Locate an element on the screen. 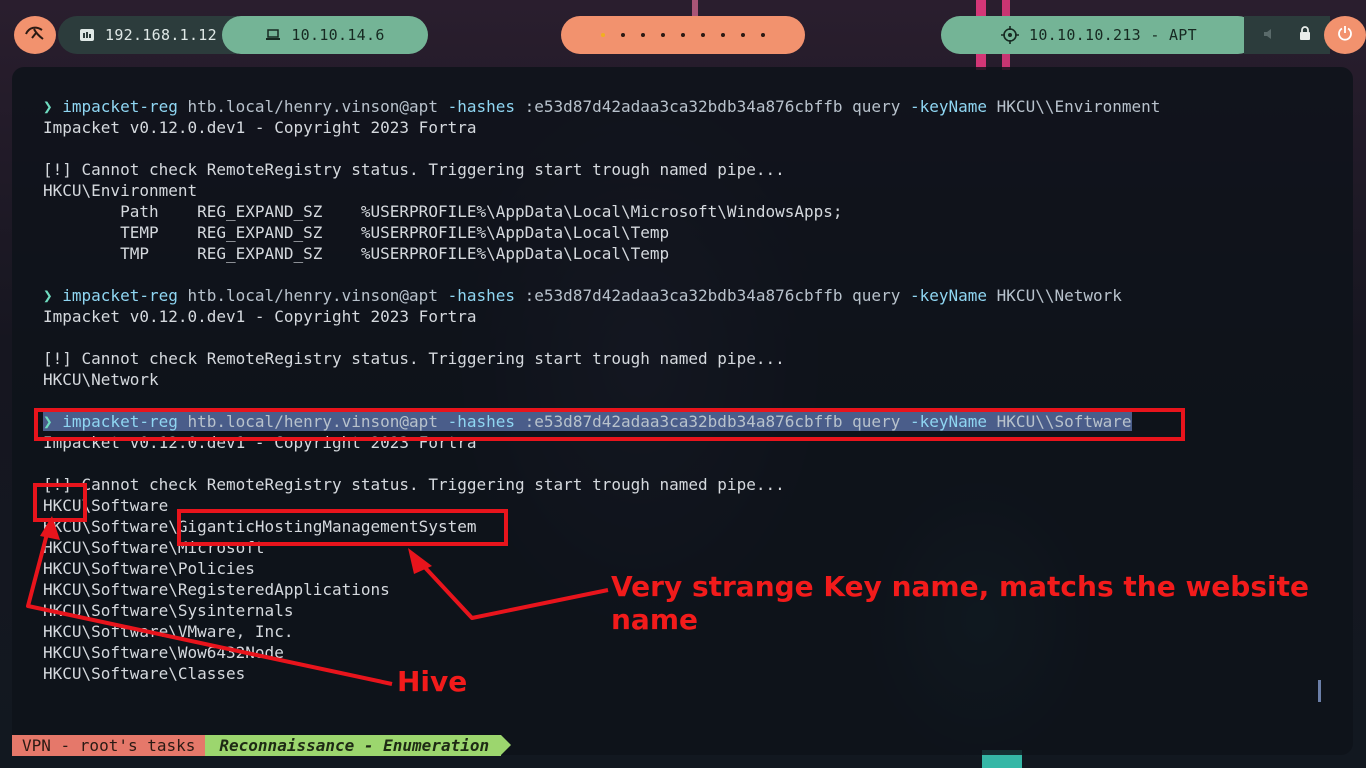 The width and height of the screenshot is (1366, 768). hive-annotation: Hive is located at coordinates (432, 681).